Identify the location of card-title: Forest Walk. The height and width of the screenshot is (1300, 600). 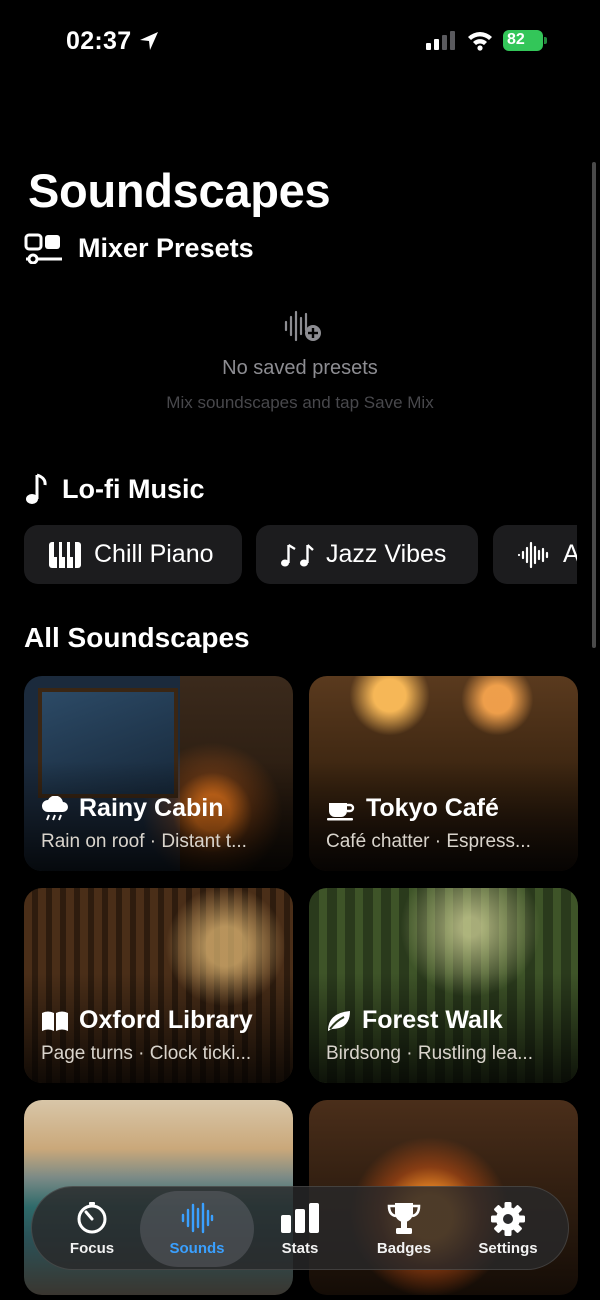
(414, 1020).